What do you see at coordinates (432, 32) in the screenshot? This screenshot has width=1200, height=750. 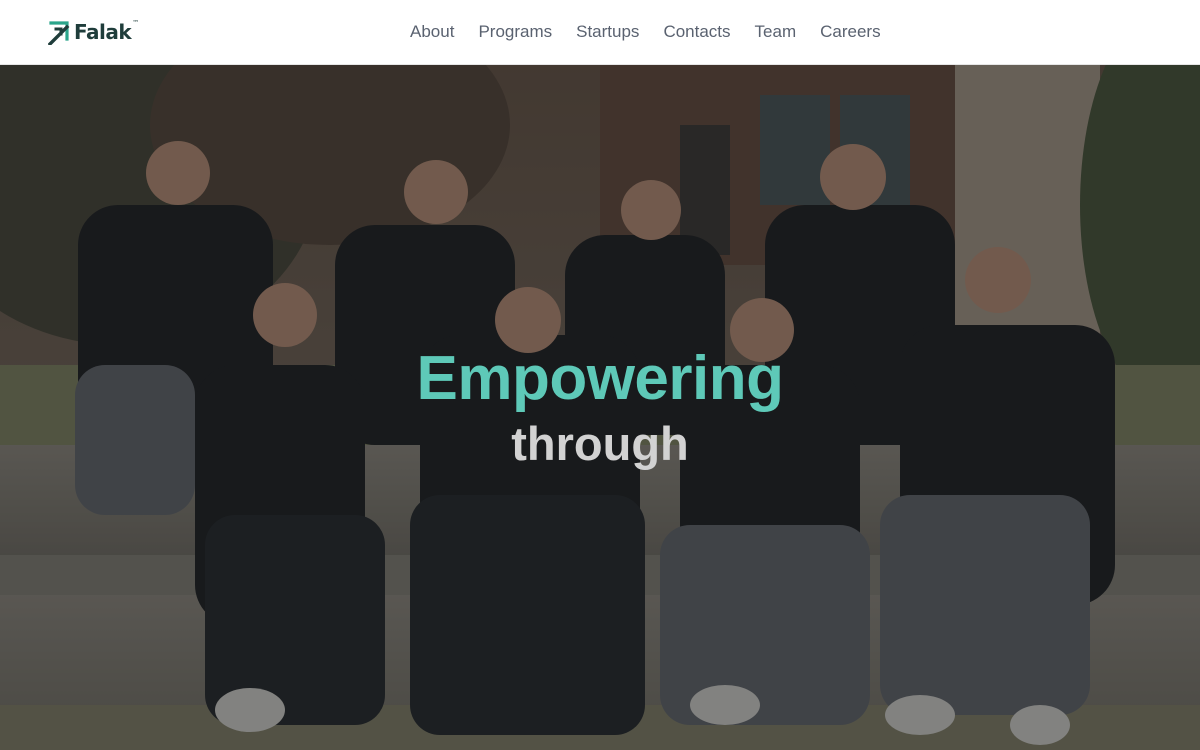 I see `nav-item-about: About` at bounding box center [432, 32].